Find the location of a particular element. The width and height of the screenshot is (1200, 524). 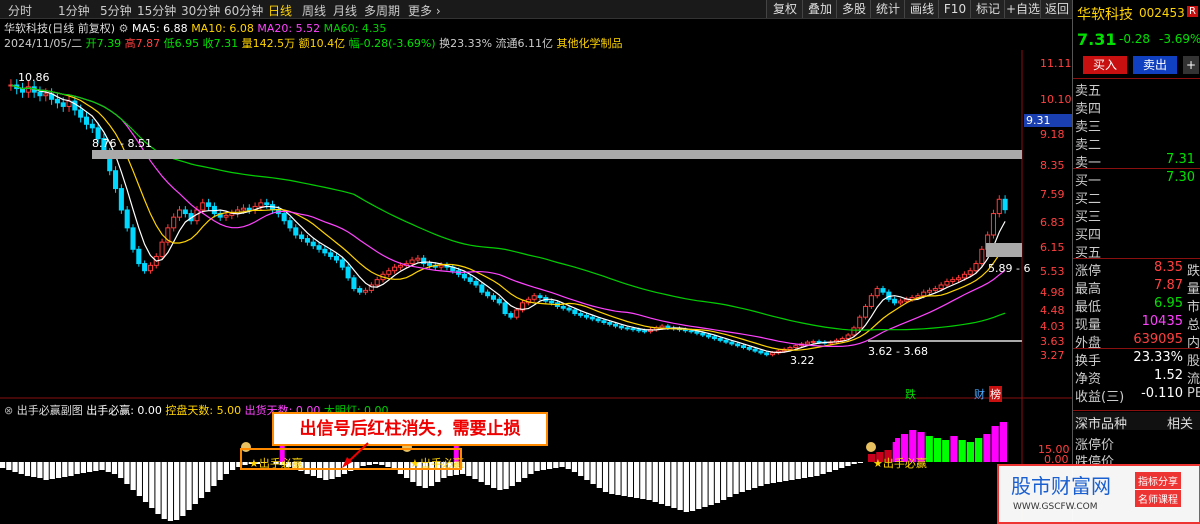

sell-row: 卖四 is located at coordinates (1137, 107).